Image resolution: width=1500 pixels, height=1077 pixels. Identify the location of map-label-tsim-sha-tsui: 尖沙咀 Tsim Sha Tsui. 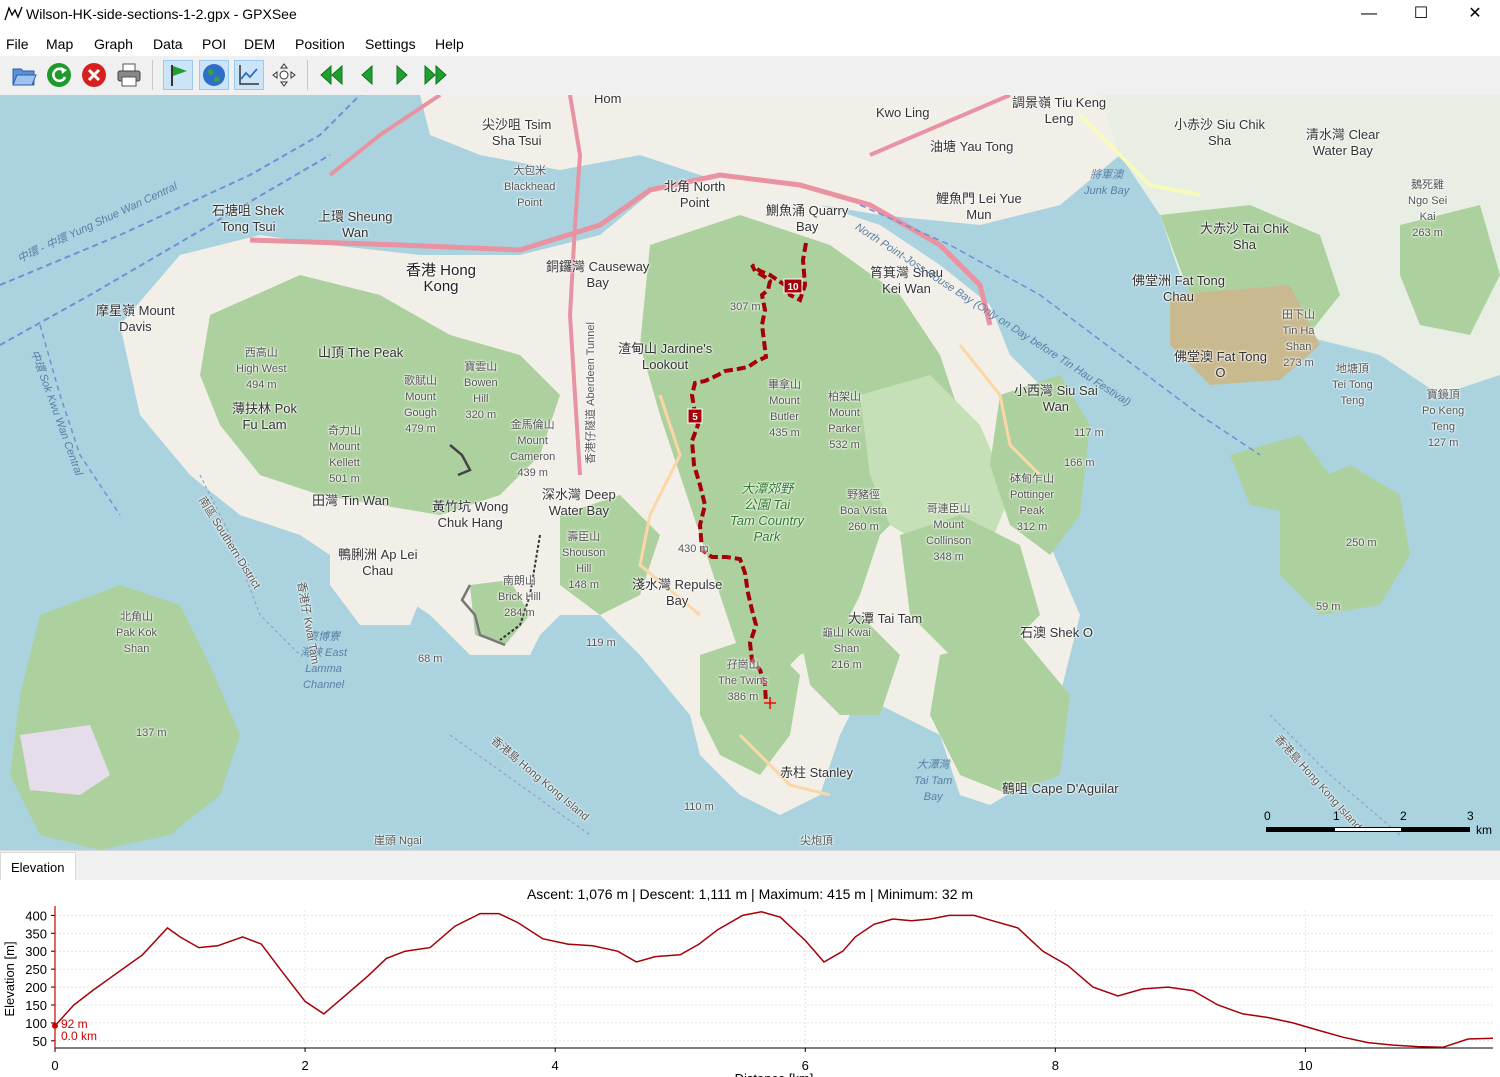
(517, 132).